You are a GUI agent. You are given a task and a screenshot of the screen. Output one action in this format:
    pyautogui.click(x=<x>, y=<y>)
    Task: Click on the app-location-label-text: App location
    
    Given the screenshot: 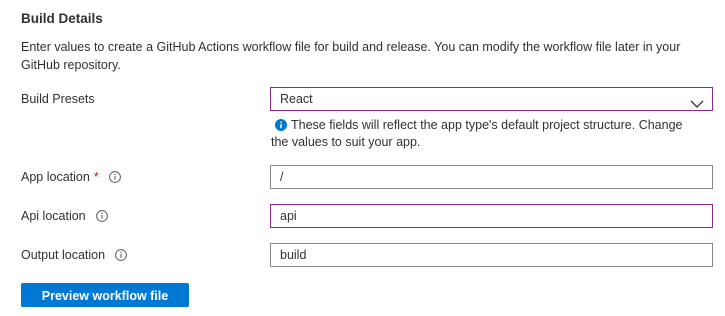 What is the action you would take?
    pyautogui.click(x=55, y=177)
    